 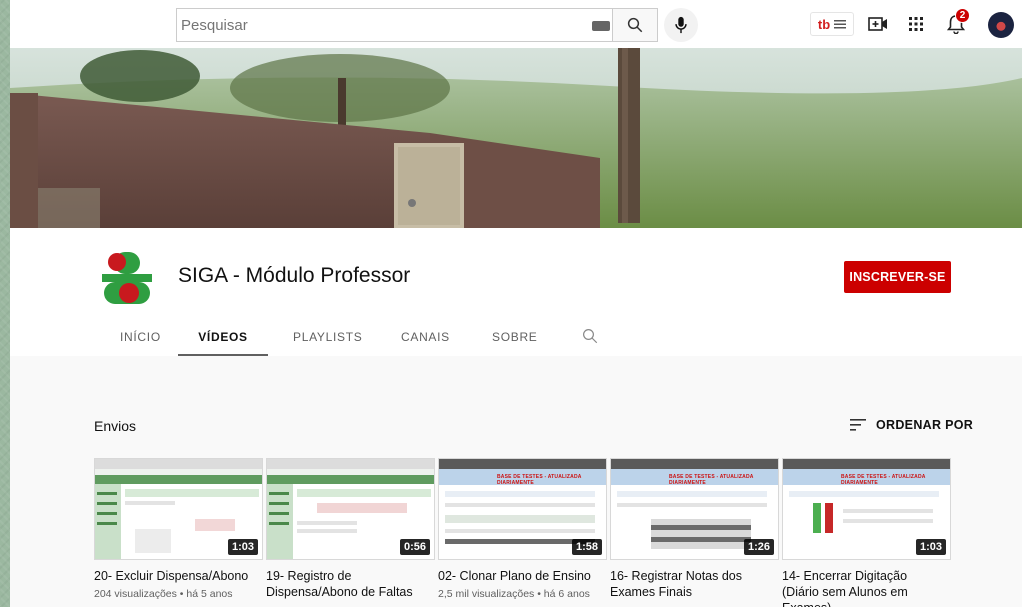 I want to click on tab-sobre: SOBRE, so click(x=515, y=337).